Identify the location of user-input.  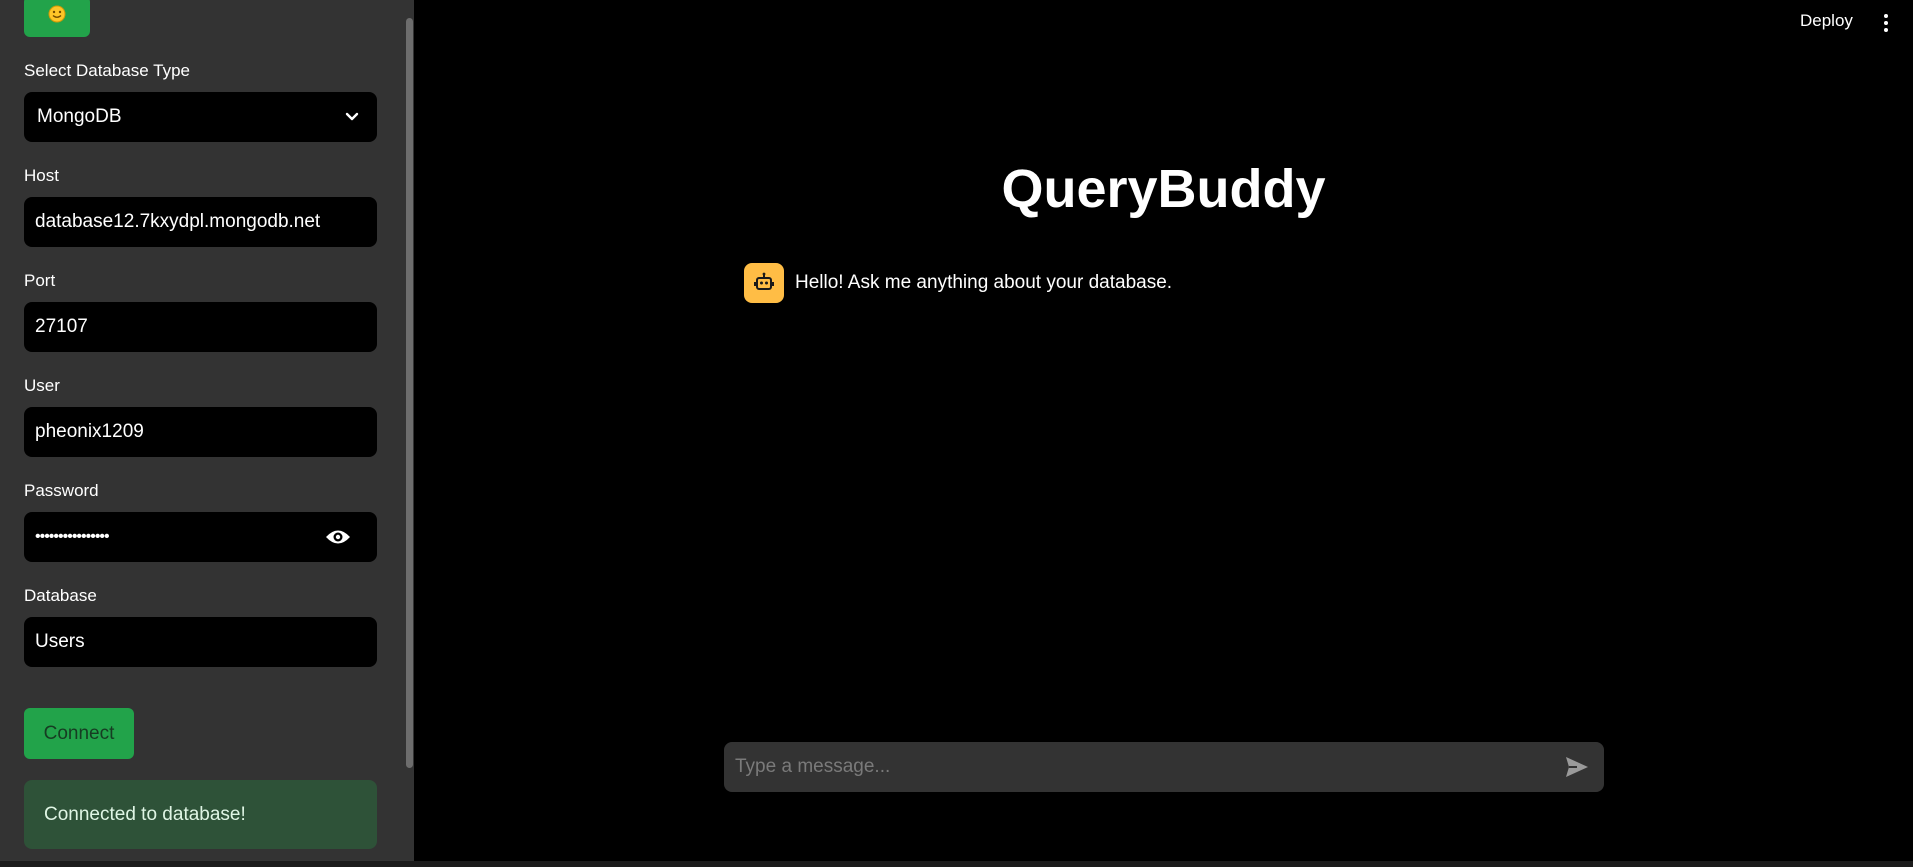
(180, 432).